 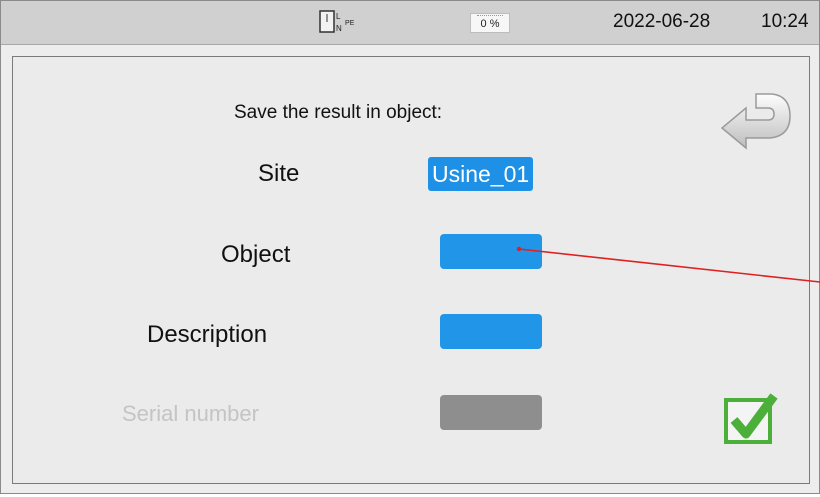 What do you see at coordinates (337, 21) in the screenshot?
I see `l-n-pe-connection-icon: L N PE` at bounding box center [337, 21].